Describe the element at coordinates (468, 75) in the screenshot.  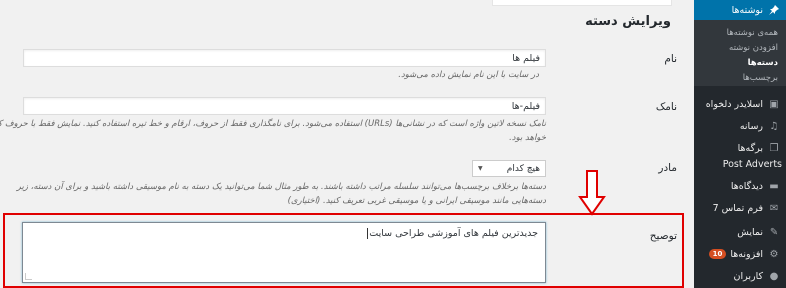
I see `name-help-text: در سایت با این نام نمایش داده می‌شود.` at that location.